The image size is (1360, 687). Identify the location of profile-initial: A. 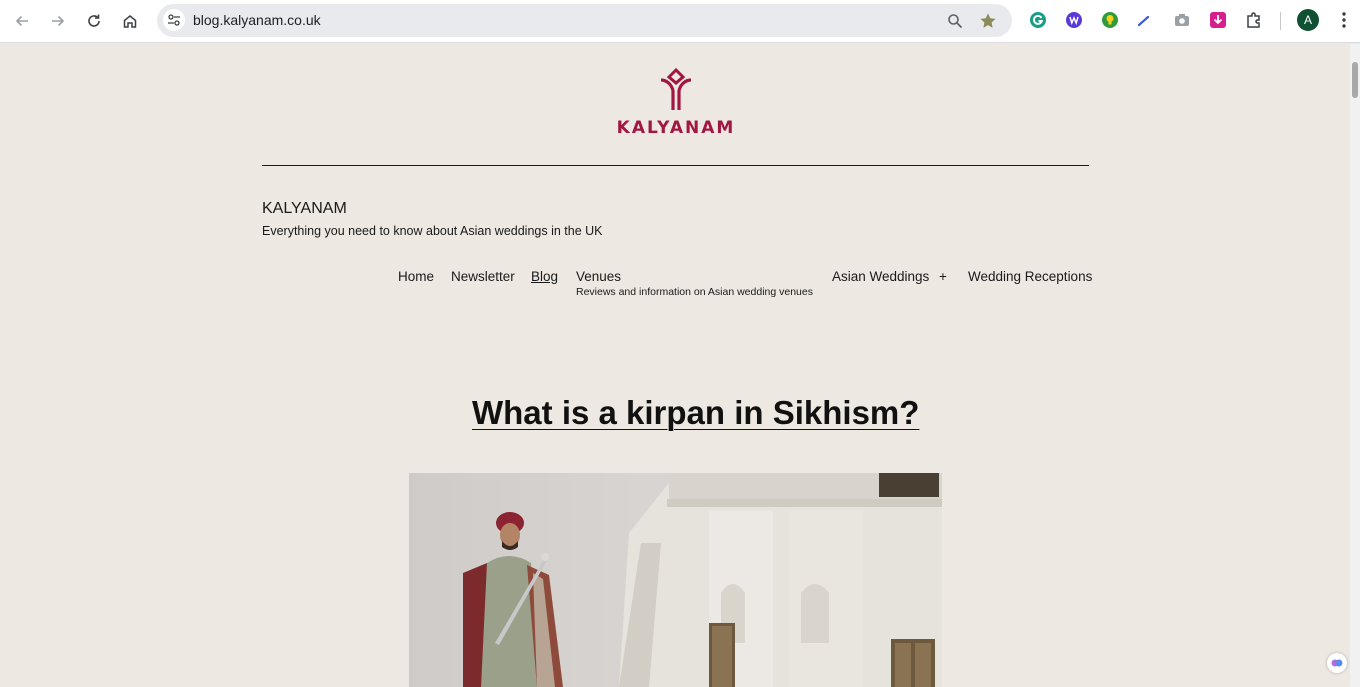
(1307, 20).